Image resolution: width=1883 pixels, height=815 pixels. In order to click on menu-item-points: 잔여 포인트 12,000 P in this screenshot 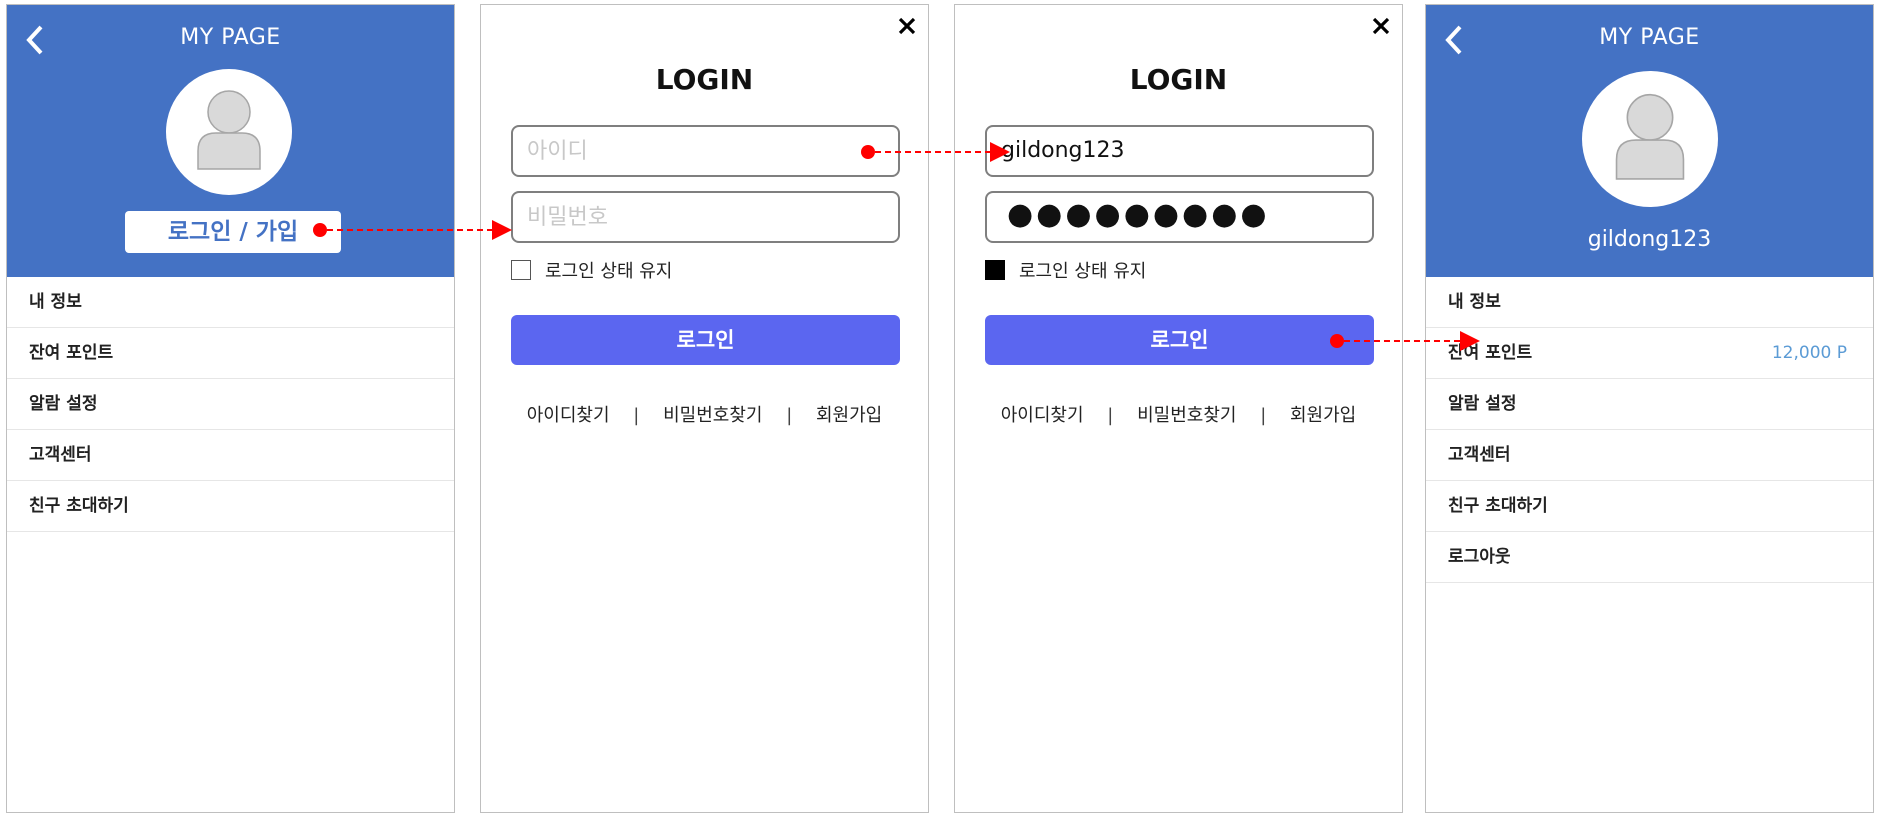, I will do `click(1649, 353)`.